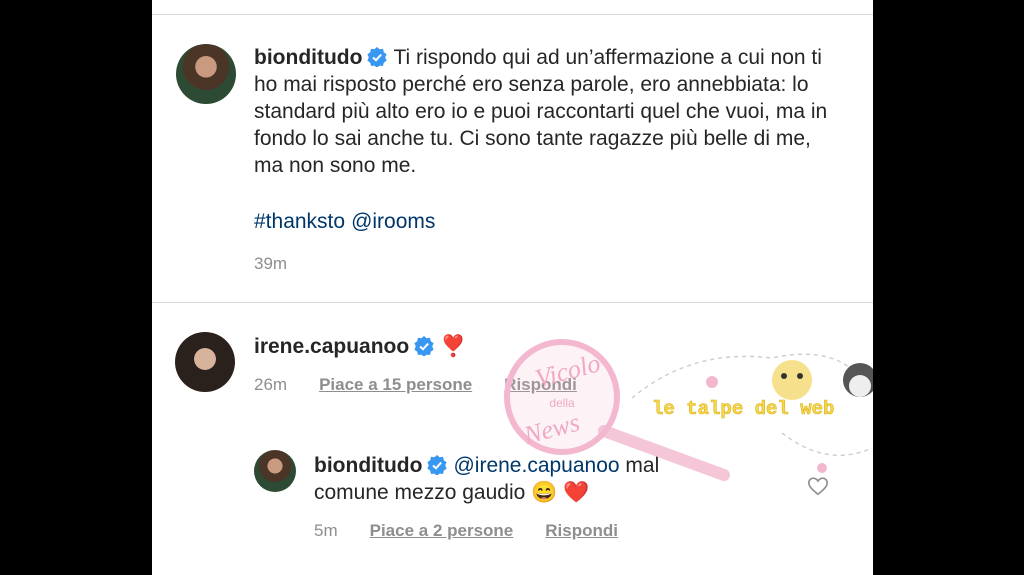 This screenshot has width=1024, height=575. I want to click on comment-reply-button: Rispondi, so click(540, 384).